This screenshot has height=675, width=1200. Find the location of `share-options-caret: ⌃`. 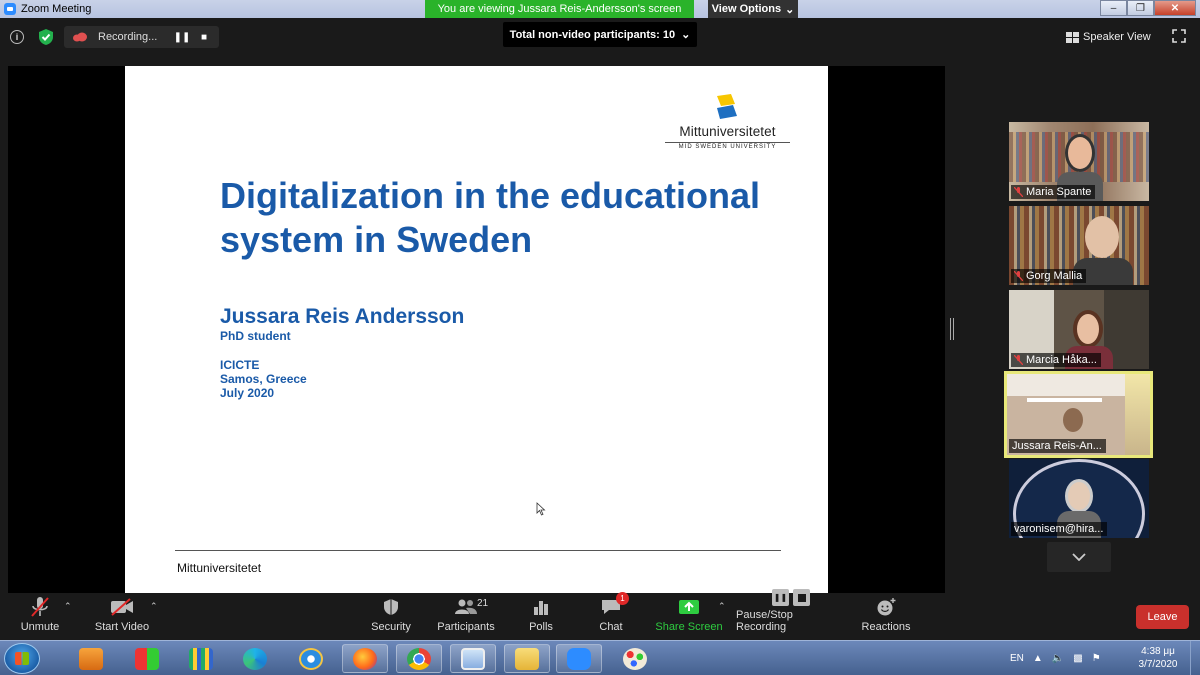

share-options-caret: ⌃ is located at coordinates (722, 606).